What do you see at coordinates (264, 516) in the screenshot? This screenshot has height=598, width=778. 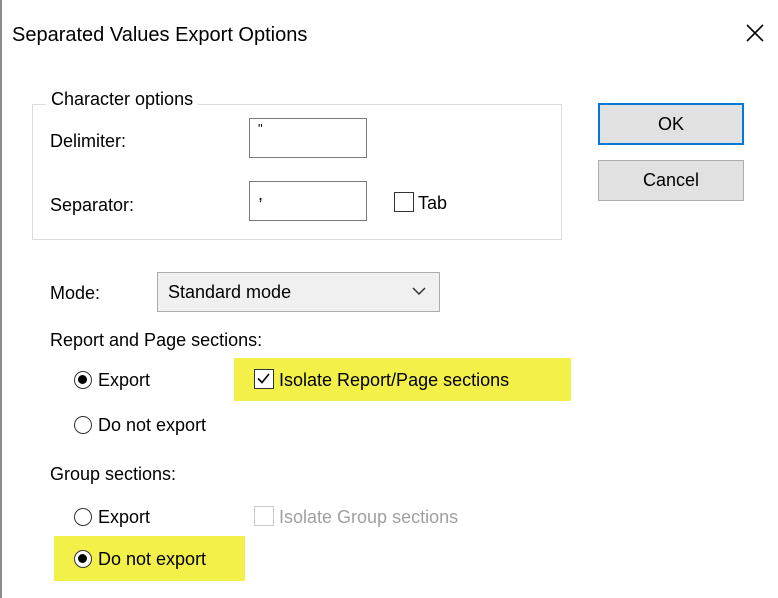 I see `isolate-group-checkbox` at bounding box center [264, 516].